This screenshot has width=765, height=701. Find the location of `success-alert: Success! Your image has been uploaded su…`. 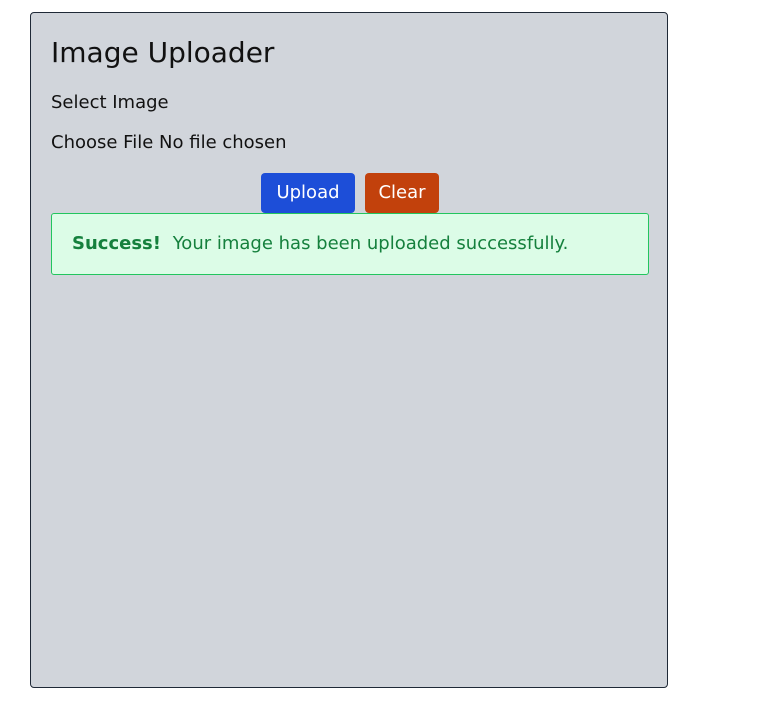

success-alert: Success! Your image has been uploaded su… is located at coordinates (350, 244).